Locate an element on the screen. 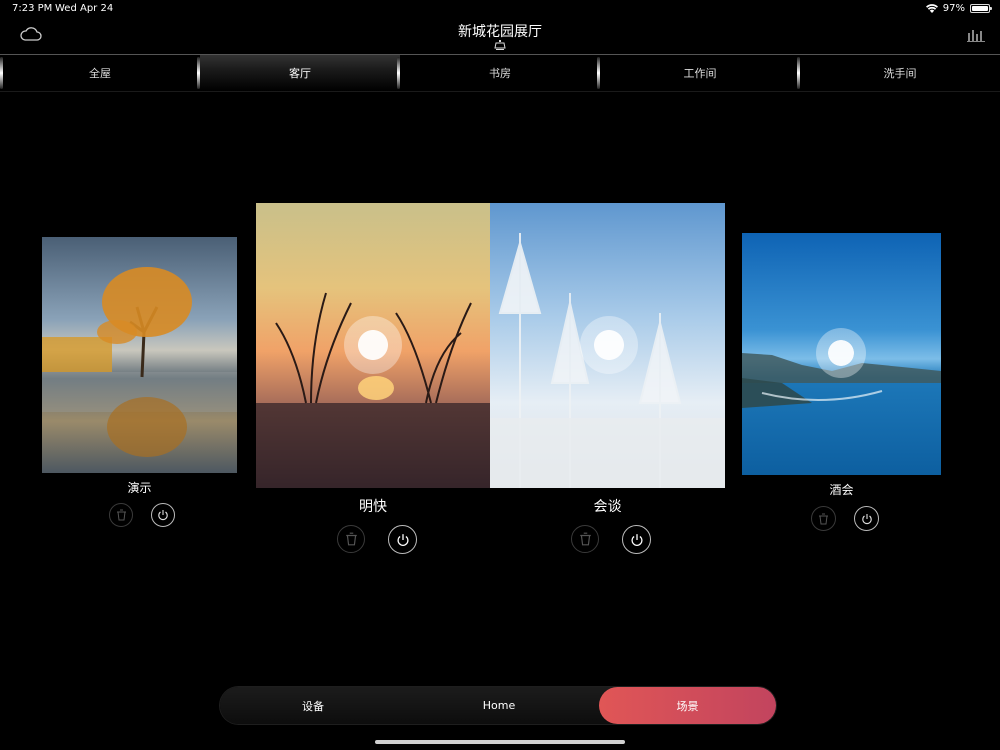  status-bar: 7:23 PM Wed Apr 24 97% is located at coordinates (500, 9).